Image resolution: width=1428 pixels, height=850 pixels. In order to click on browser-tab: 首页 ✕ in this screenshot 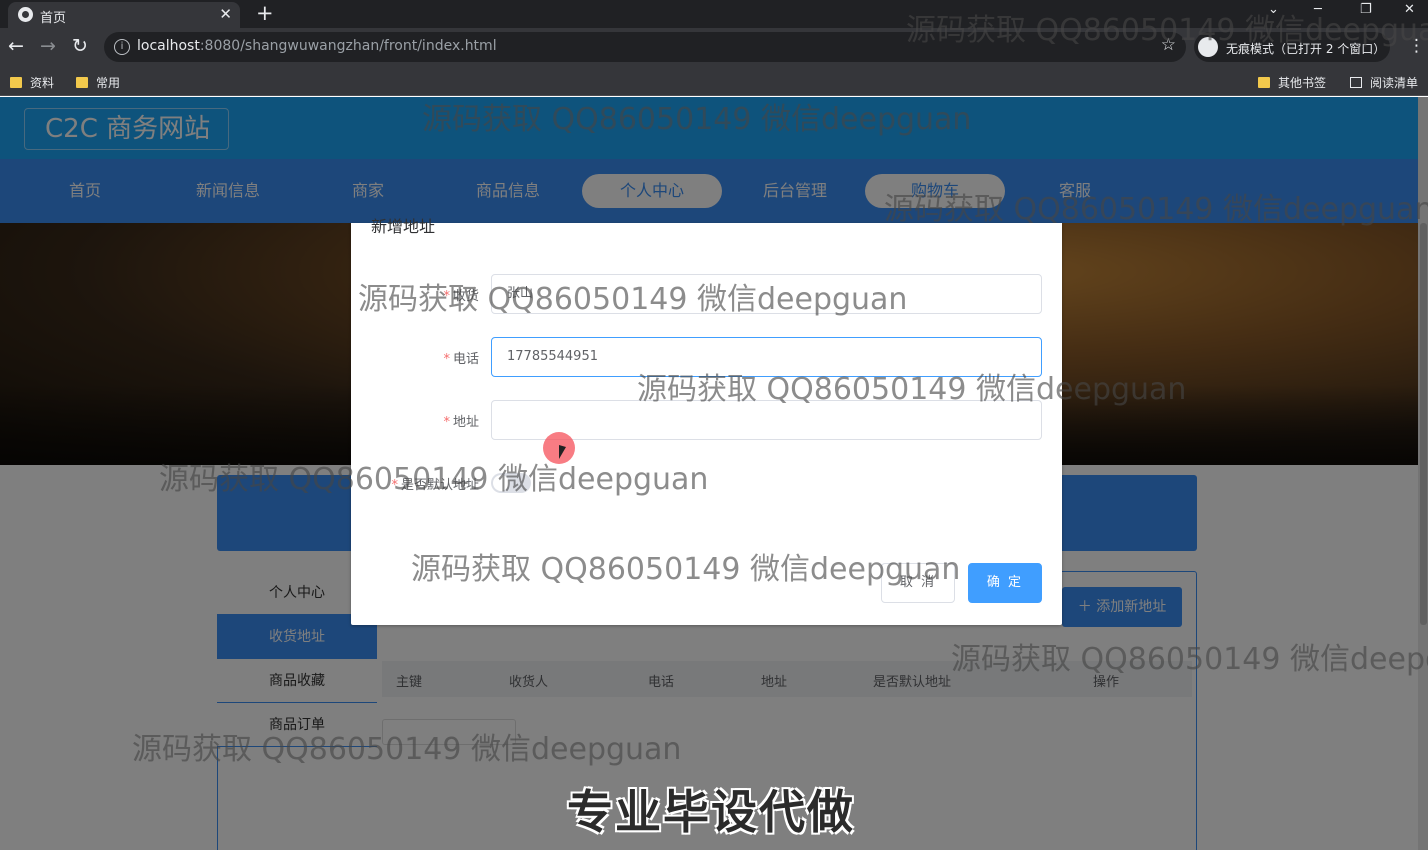, I will do `click(124, 15)`.